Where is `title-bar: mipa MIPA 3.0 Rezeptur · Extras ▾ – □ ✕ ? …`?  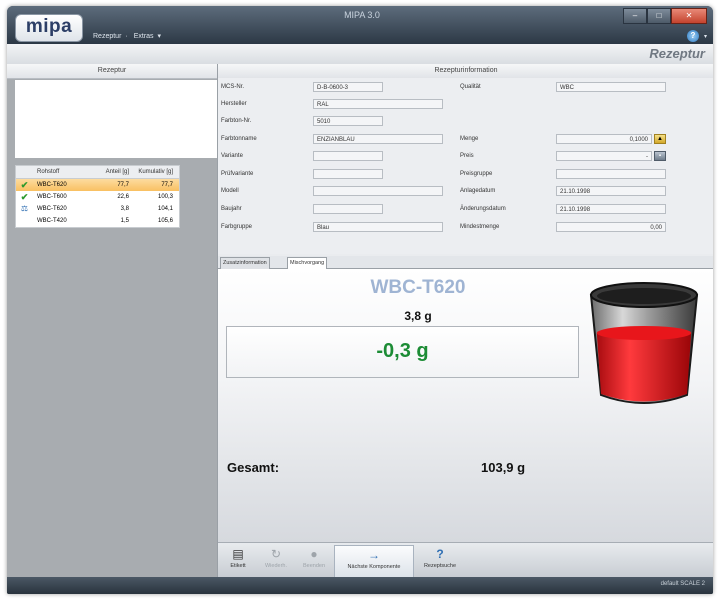 title-bar: mipa MIPA 3.0 Rezeptur · Extras ▾ – □ ✕ ? … is located at coordinates (360, 25).